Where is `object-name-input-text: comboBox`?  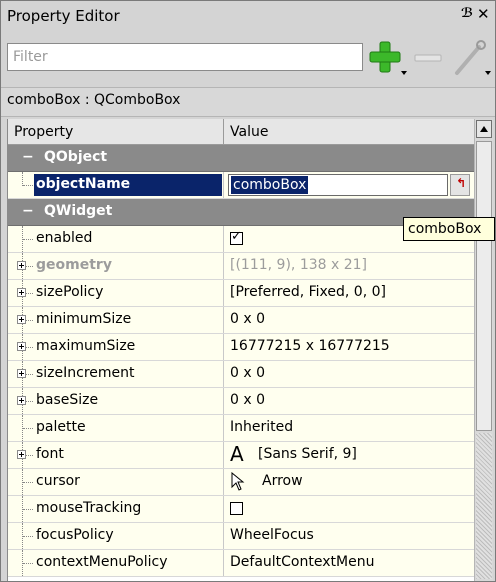 object-name-input-text: comboBox is located at coordinates (270, 185).